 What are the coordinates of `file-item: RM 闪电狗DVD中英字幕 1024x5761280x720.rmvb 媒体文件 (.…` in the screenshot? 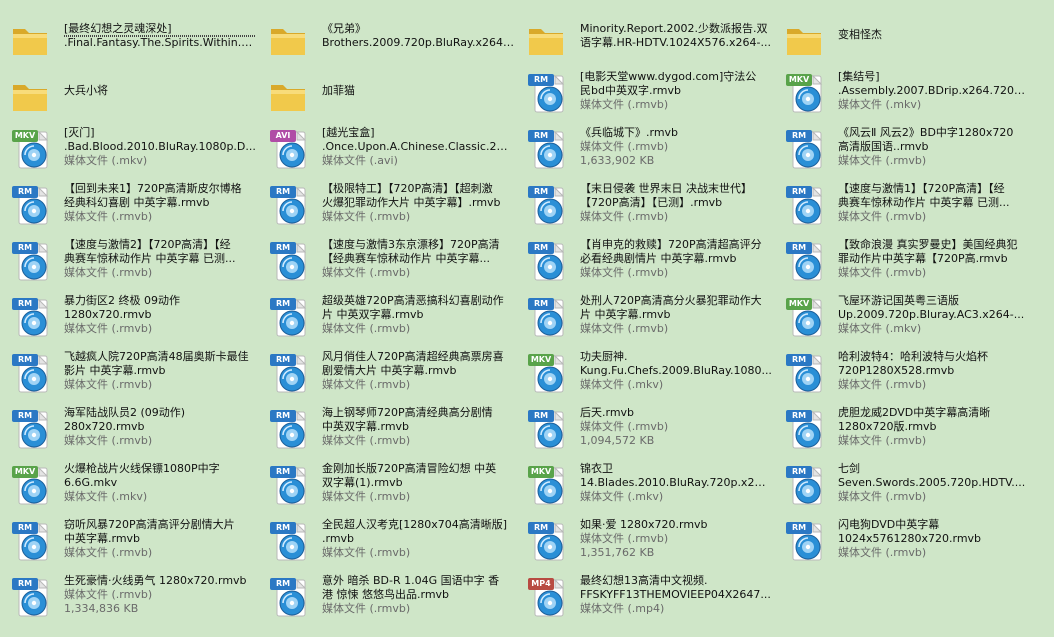 It's located at (905, 540).